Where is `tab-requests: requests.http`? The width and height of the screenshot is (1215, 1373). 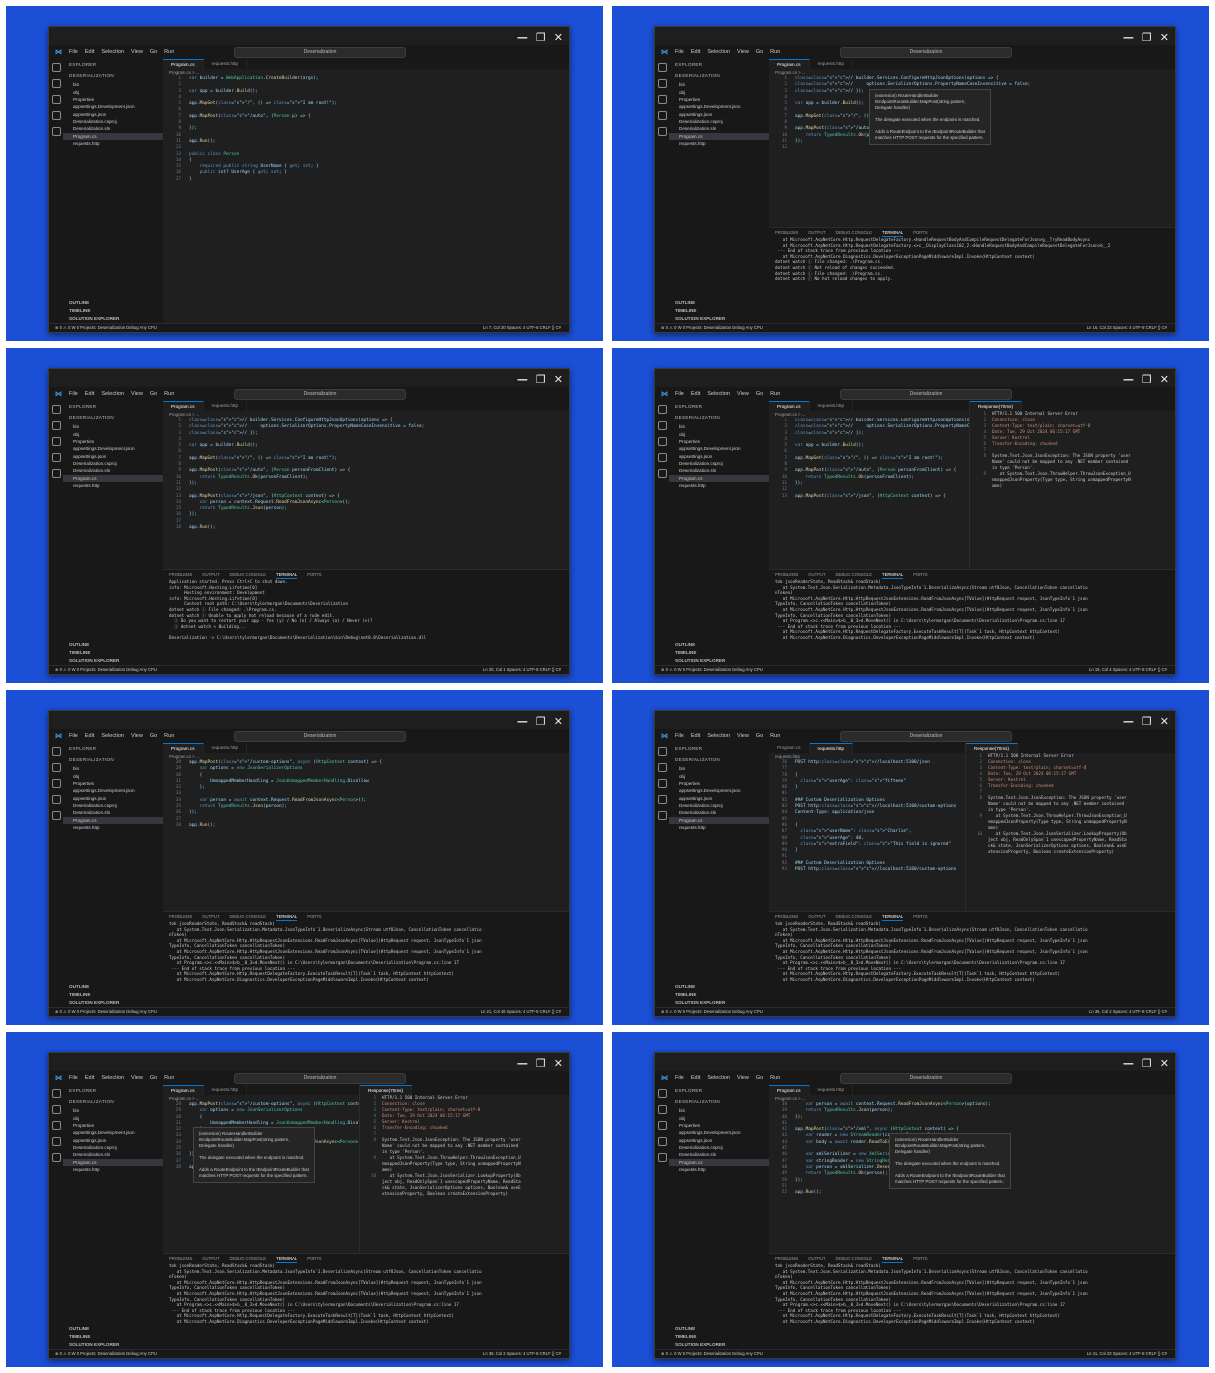
tab-requests: requests.http is located at coordinates (226, 1090).